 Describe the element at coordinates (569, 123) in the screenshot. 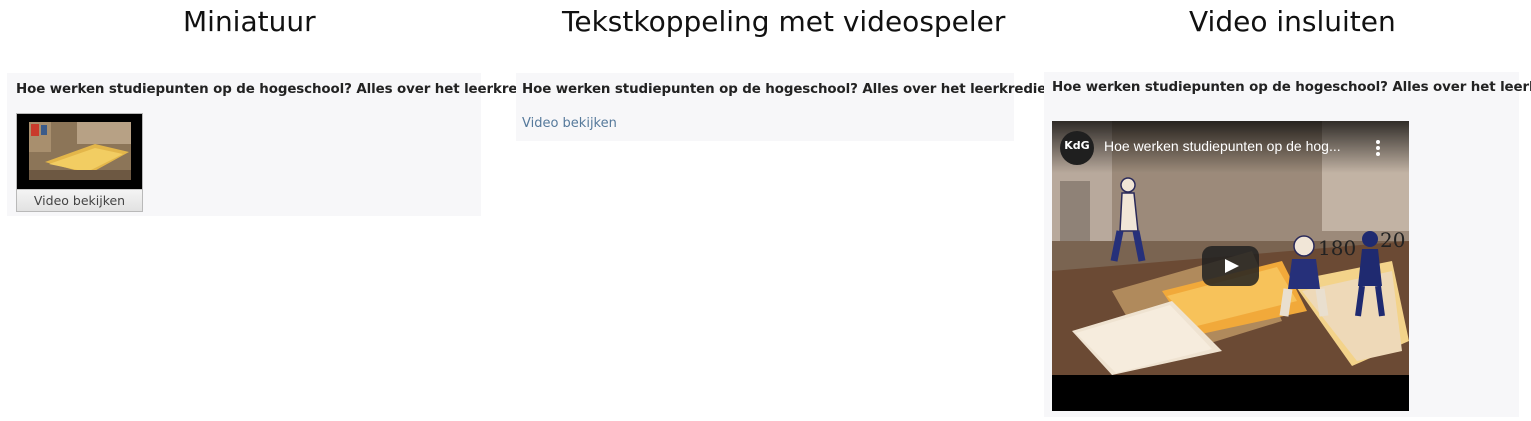

I see `watch-video-link: Video bekijken` at that location.